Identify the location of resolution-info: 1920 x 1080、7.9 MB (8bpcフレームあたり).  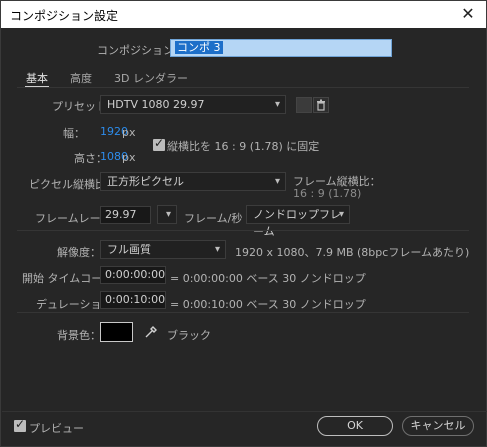
(352, 252).